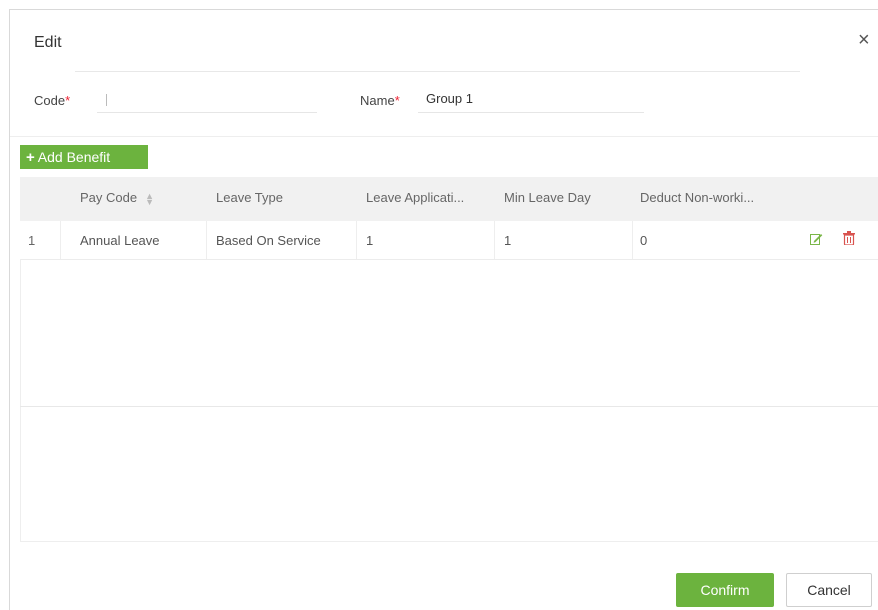 Image resolution: width=878 pixels, height=610 pixels. I want to click on confirm-button: Confirm, so click(725, 590).